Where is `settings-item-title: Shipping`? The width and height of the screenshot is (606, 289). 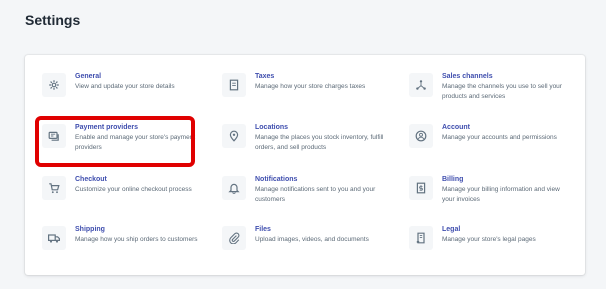
settings-item-title: Shipping is located at coordinates (90, 229).